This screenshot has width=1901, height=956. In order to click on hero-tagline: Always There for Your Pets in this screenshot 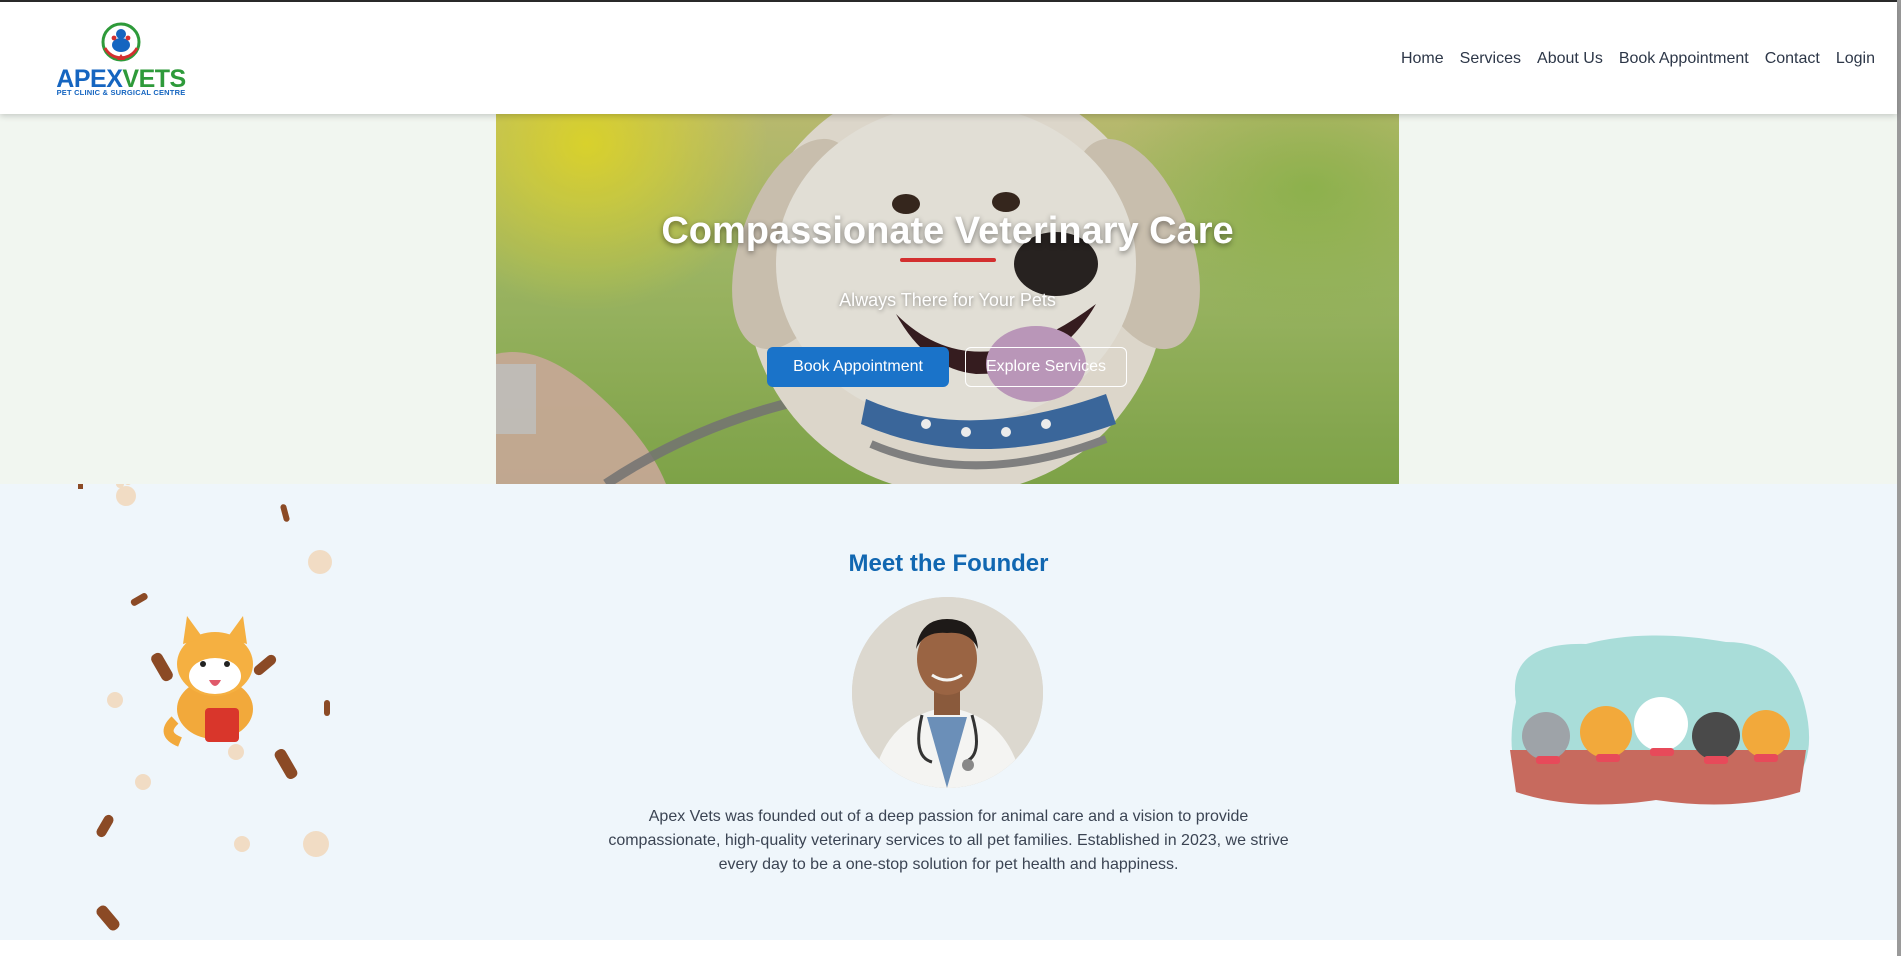, I will do `click(947, 300)`.